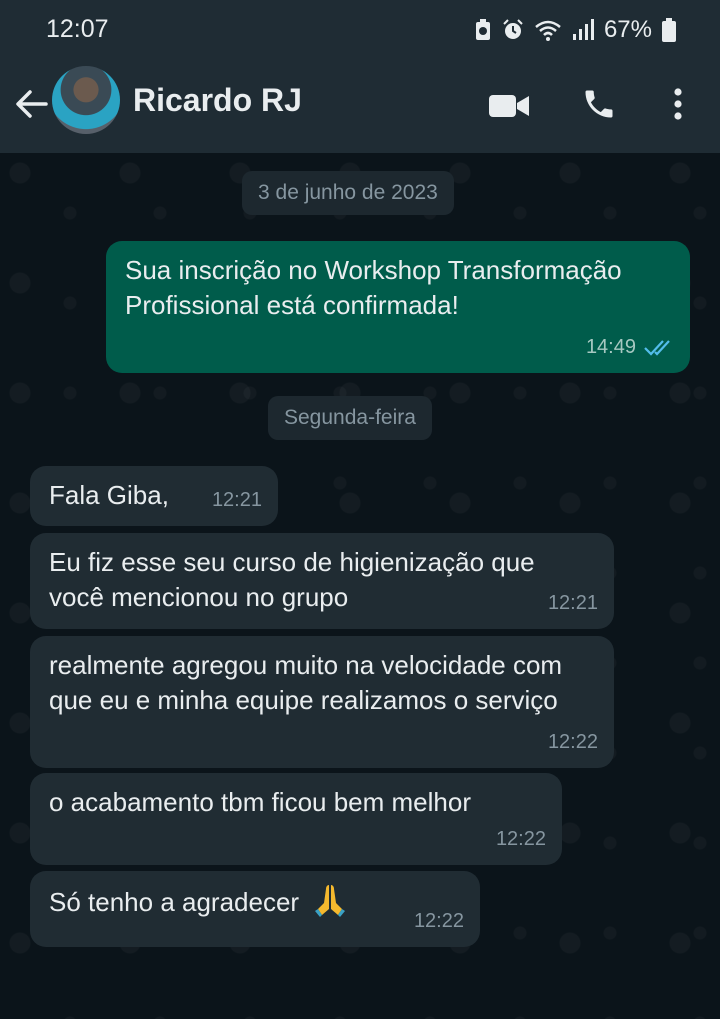 The image size is (720, 1019). I want to click on message-bubble-incoming: Só tenho a agradecer 12:22, so click(255, 909).